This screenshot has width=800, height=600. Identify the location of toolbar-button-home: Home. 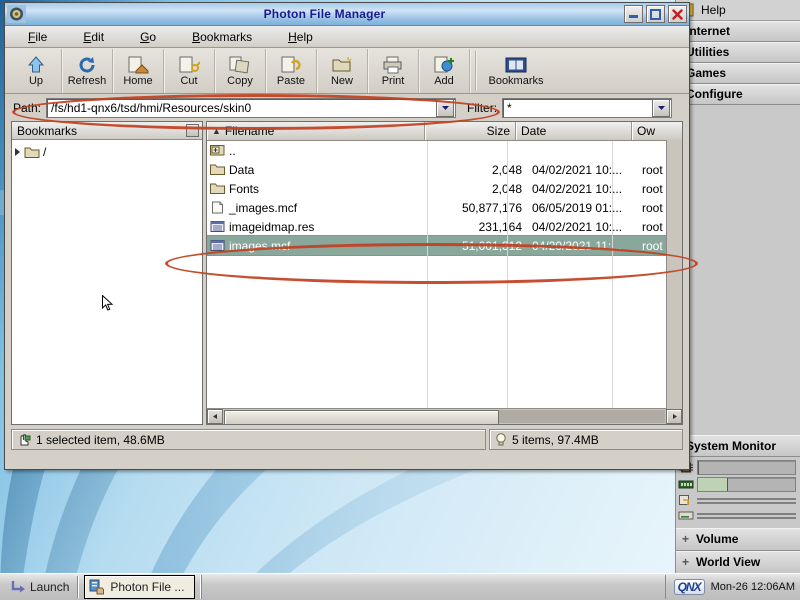
(138, 71).